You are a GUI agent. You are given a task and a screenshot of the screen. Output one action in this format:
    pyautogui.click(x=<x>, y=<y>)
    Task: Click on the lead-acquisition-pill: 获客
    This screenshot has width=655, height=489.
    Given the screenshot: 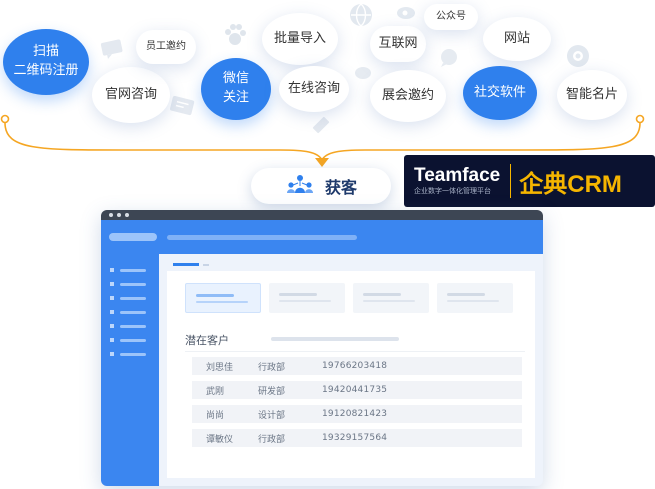 What is the action you would take?
    pyautogui.click(x=321, y=186)
    